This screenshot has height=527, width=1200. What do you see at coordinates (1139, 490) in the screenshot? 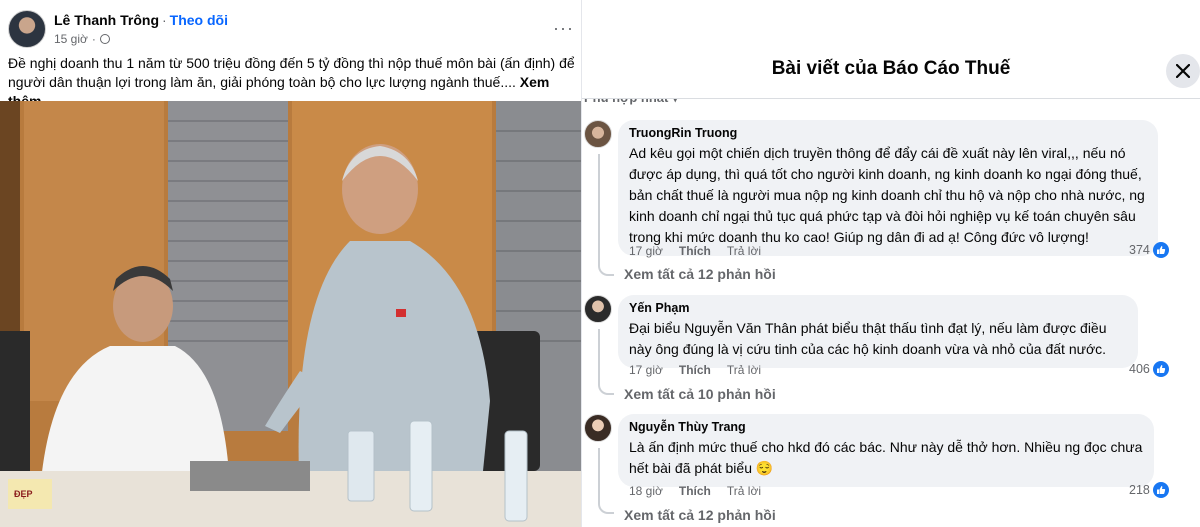
I see `reaction-number: 218` at bounding box center [1139, 490].